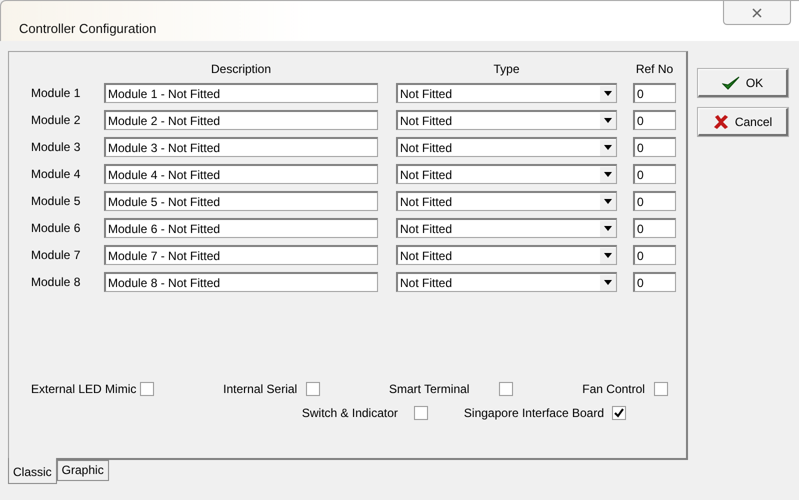  Describe the element at coordinates (429, 389) in the screenshot. I see `option-label: Smart Terminal` at that location.